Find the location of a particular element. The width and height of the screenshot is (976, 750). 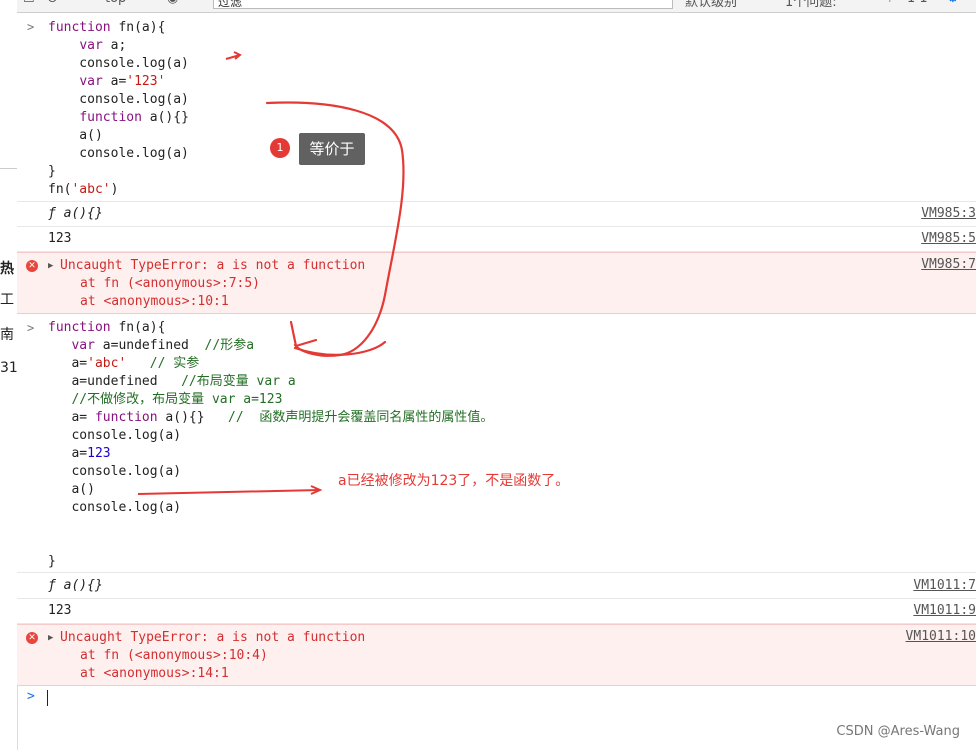

log-levels-dropdown: 默认级别 is located at coordinates (711, 5).